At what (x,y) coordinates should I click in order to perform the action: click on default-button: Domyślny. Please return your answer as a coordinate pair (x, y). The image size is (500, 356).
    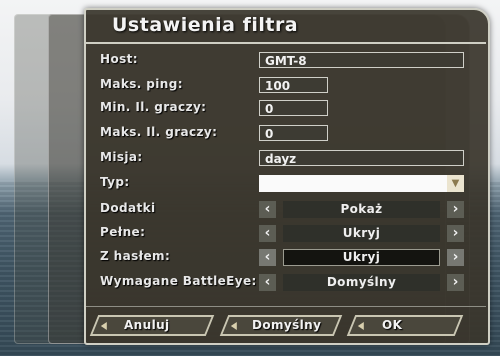
    Looking at the image, I should click on (281, 325).